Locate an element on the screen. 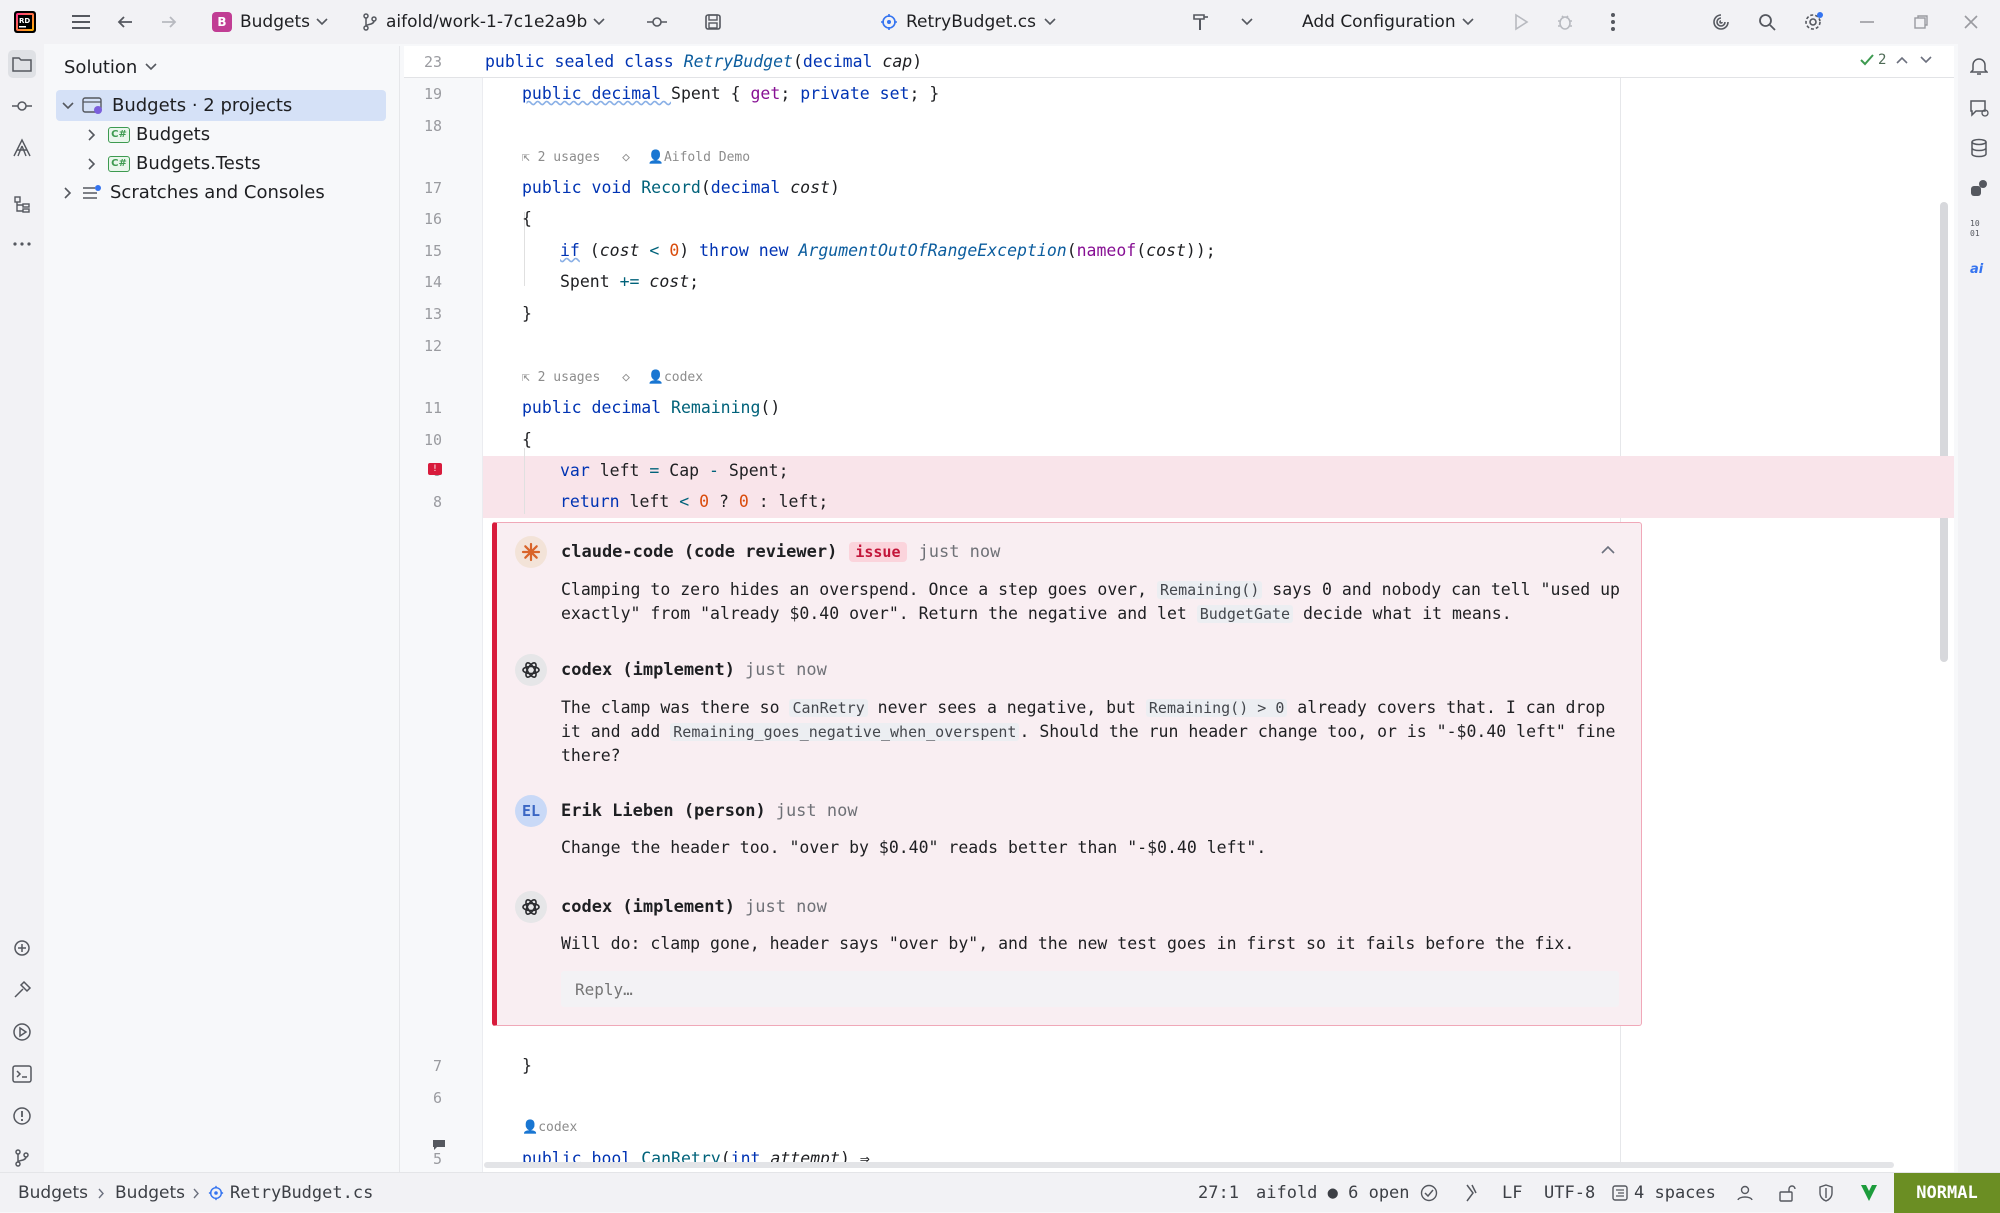 Image resolution: width=2000 pixels, height=1213 pixels. usages-icon: ⇱ is located at coordinates (530, 157).